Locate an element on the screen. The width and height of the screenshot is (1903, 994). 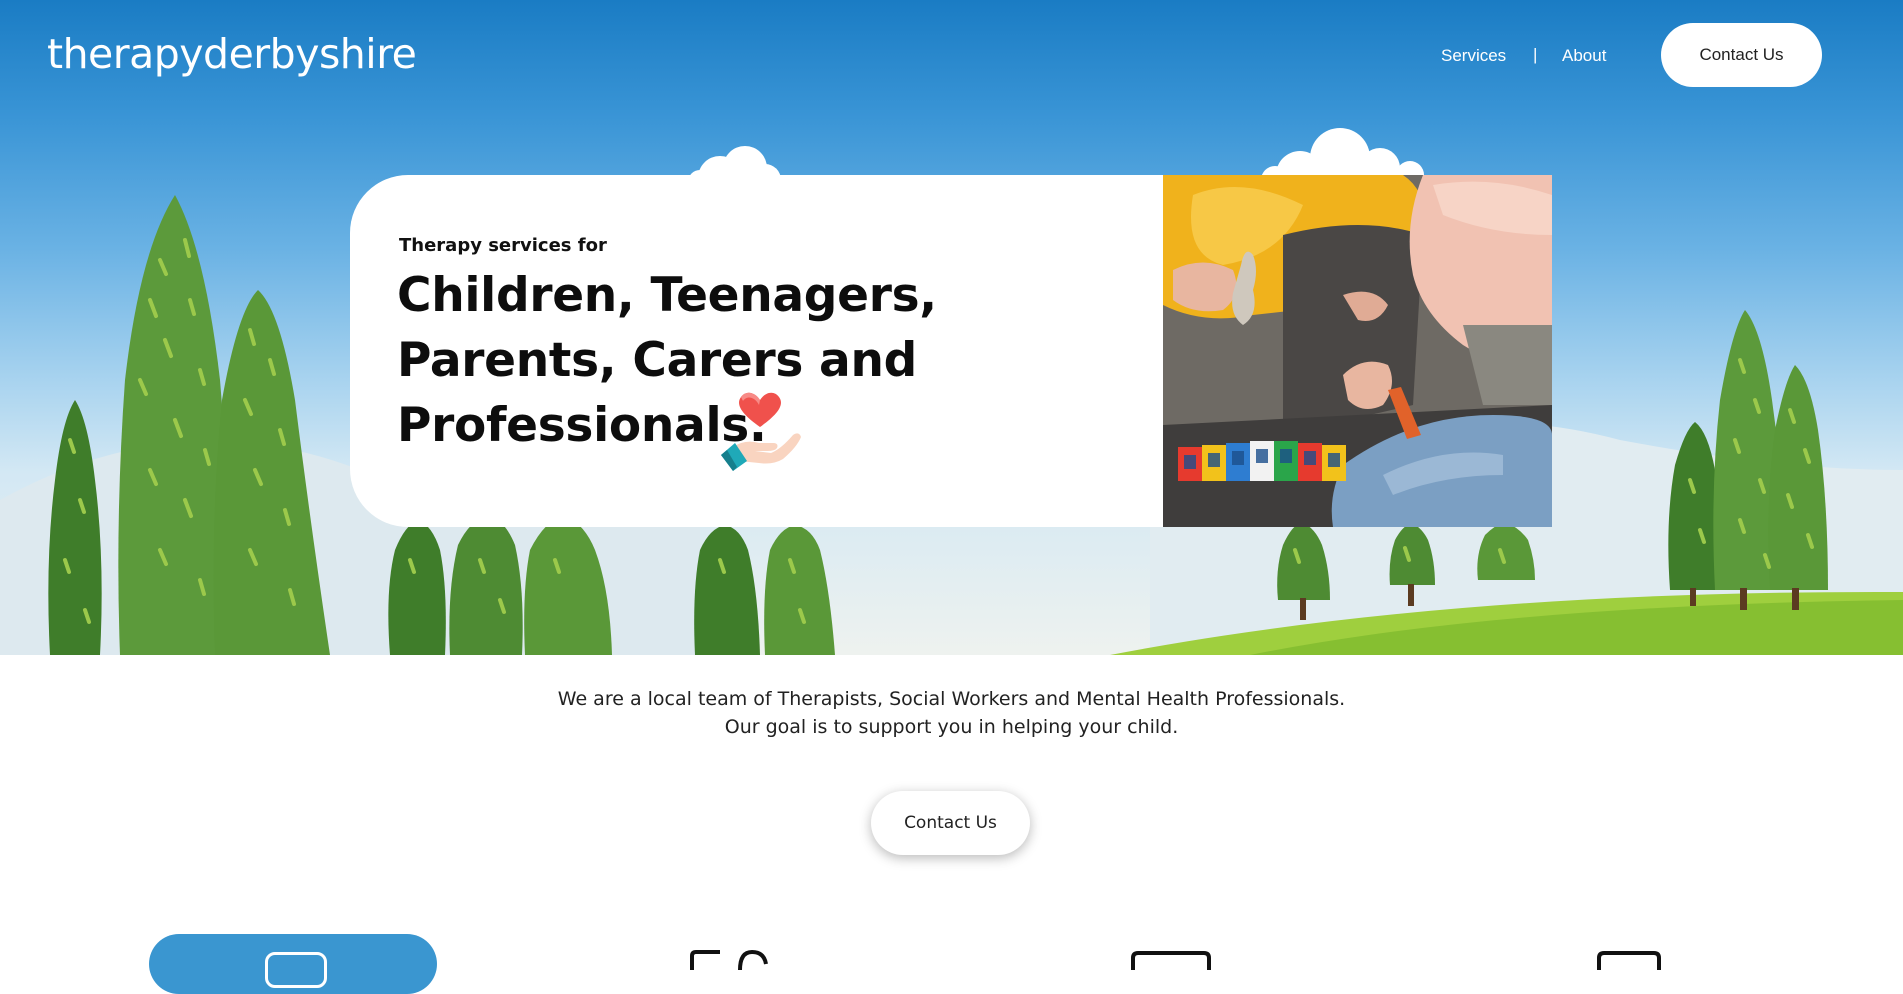
nav-about-link: About is located at coordinates (1584, 56).